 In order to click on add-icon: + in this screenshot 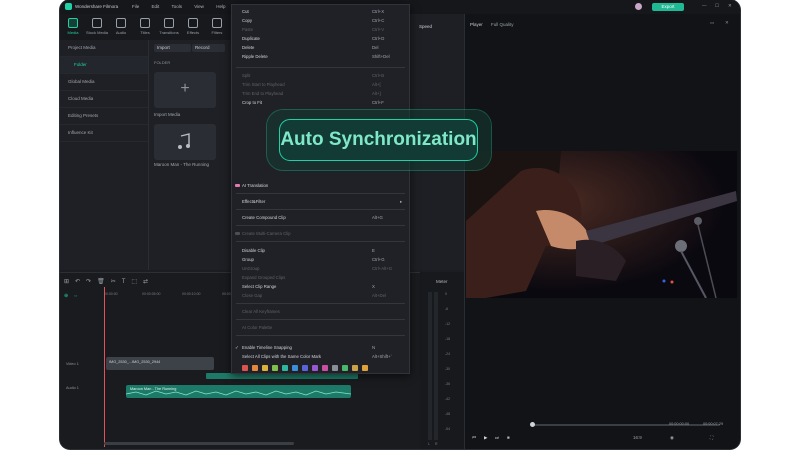, I will do `click(185, 88)`.